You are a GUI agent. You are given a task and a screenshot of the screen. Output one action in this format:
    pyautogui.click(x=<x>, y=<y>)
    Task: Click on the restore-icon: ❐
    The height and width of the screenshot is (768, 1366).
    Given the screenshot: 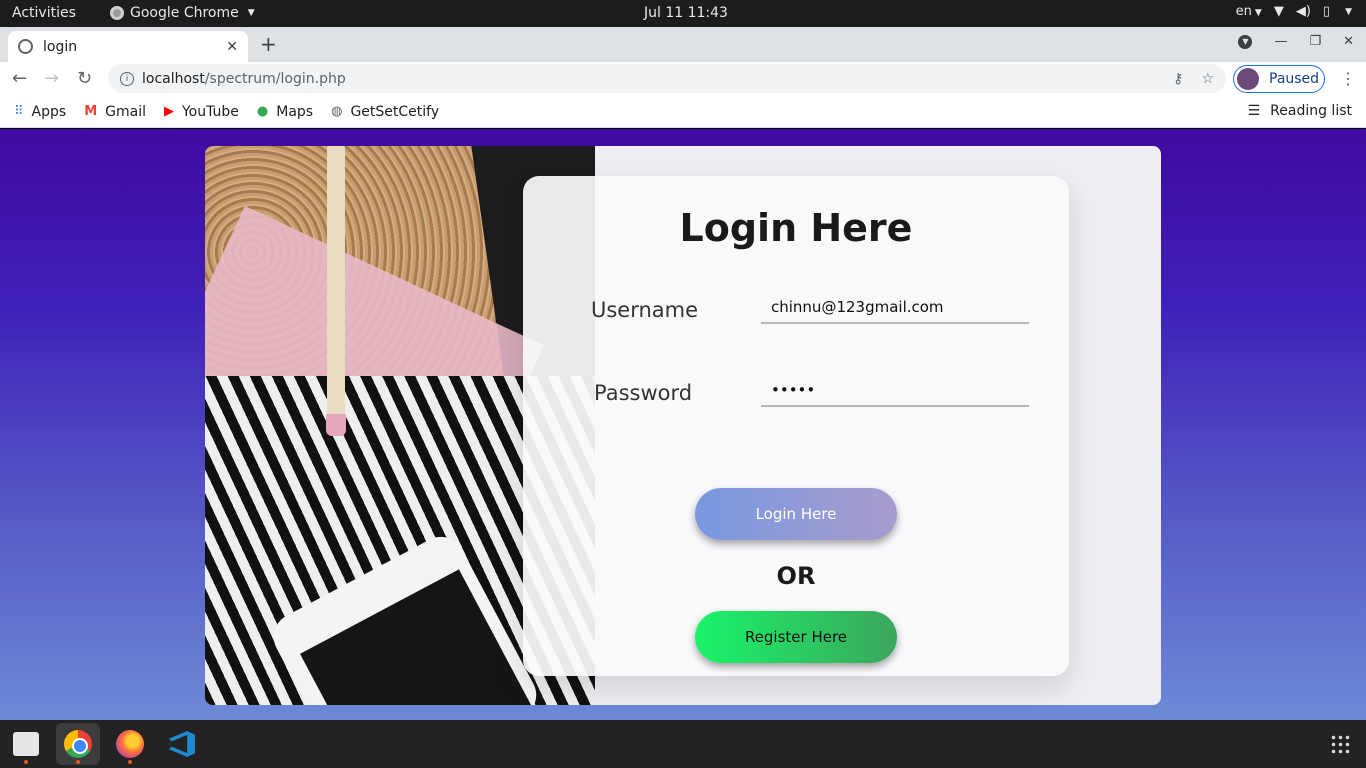 What is the action you would take?
    pyautogui.click(x=1315, y=41)
    